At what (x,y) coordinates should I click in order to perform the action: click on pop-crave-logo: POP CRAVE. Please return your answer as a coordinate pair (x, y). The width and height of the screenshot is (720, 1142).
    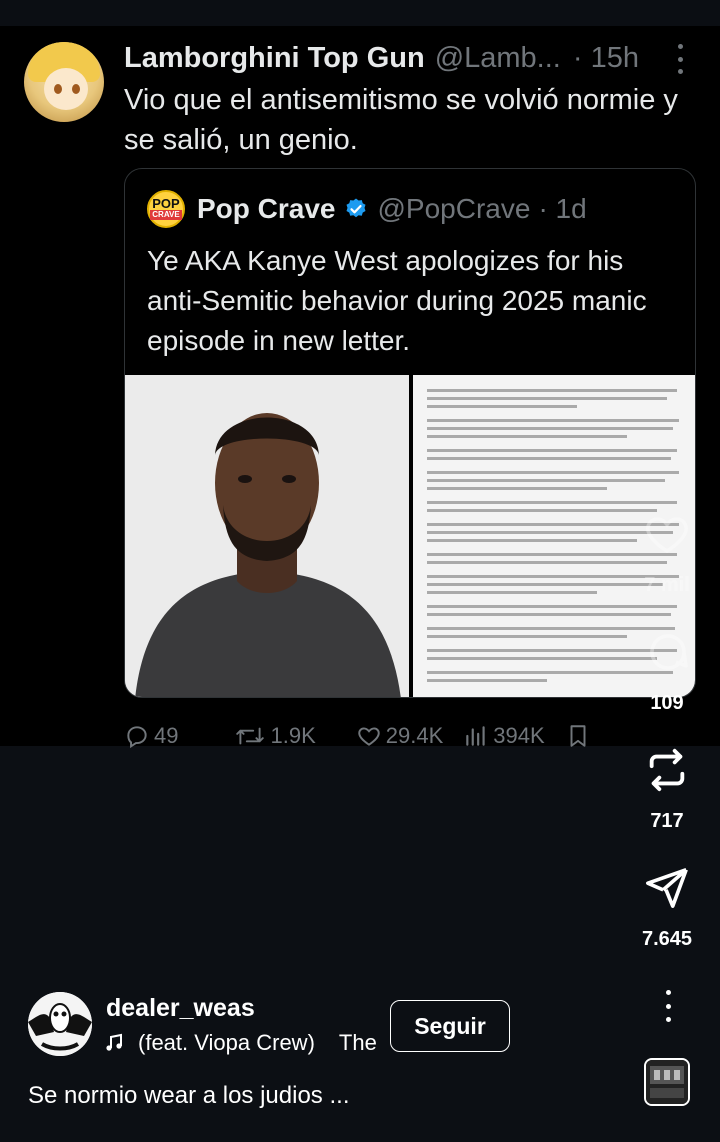
    Looking at the image, I should click on (166, 209).